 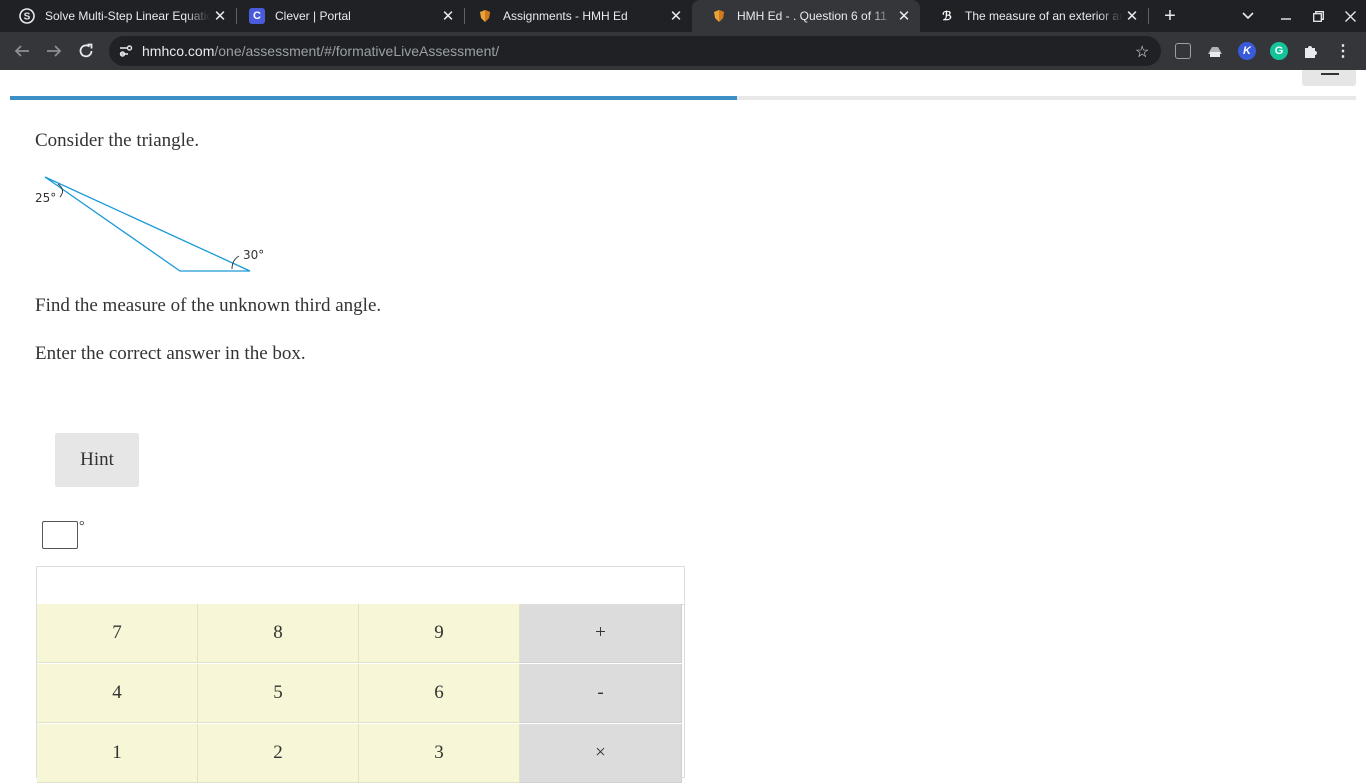 I want to click on tab-title: HMH Ed - . Question 6 of 11, so click(x=812, y=16).